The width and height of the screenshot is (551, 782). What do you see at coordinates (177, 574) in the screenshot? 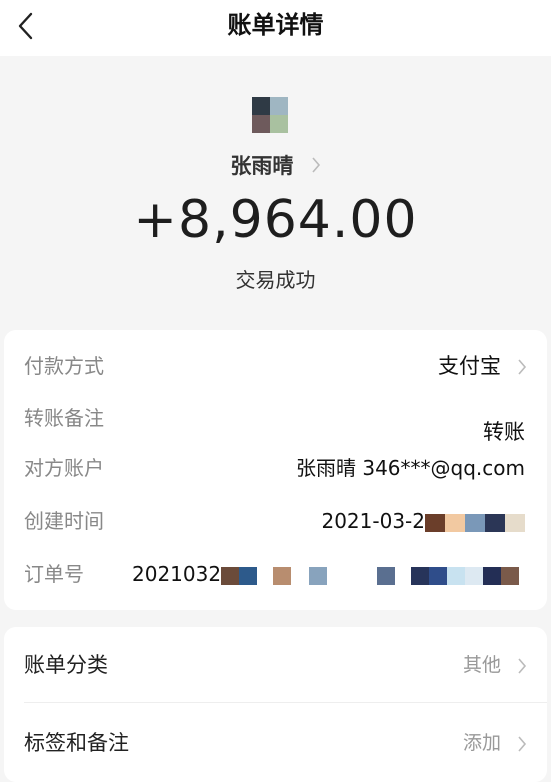
I see `order-number-text: 2021032` at bounding box center [177, 574].